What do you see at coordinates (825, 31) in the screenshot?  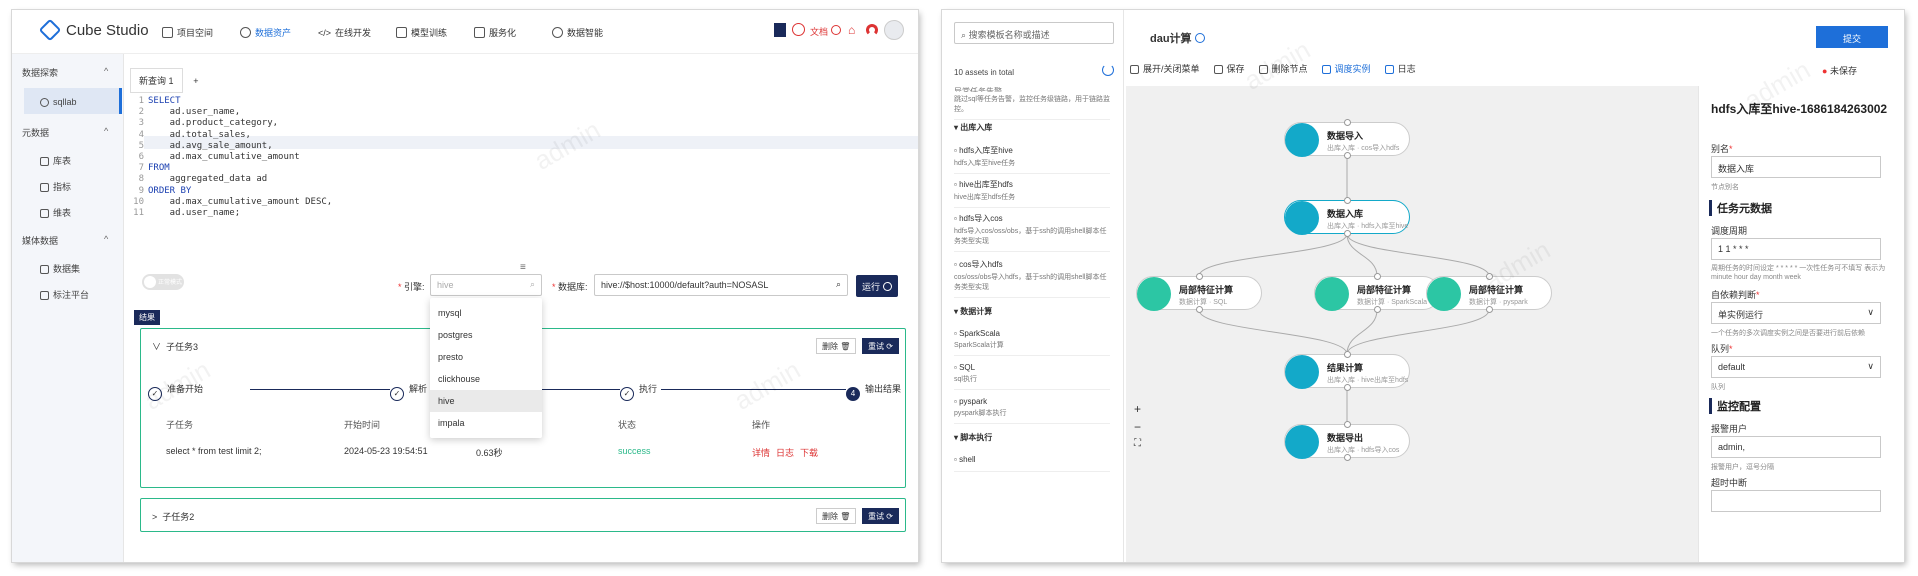 I see `docs-link: 文档` at bounding box center [825, 31].